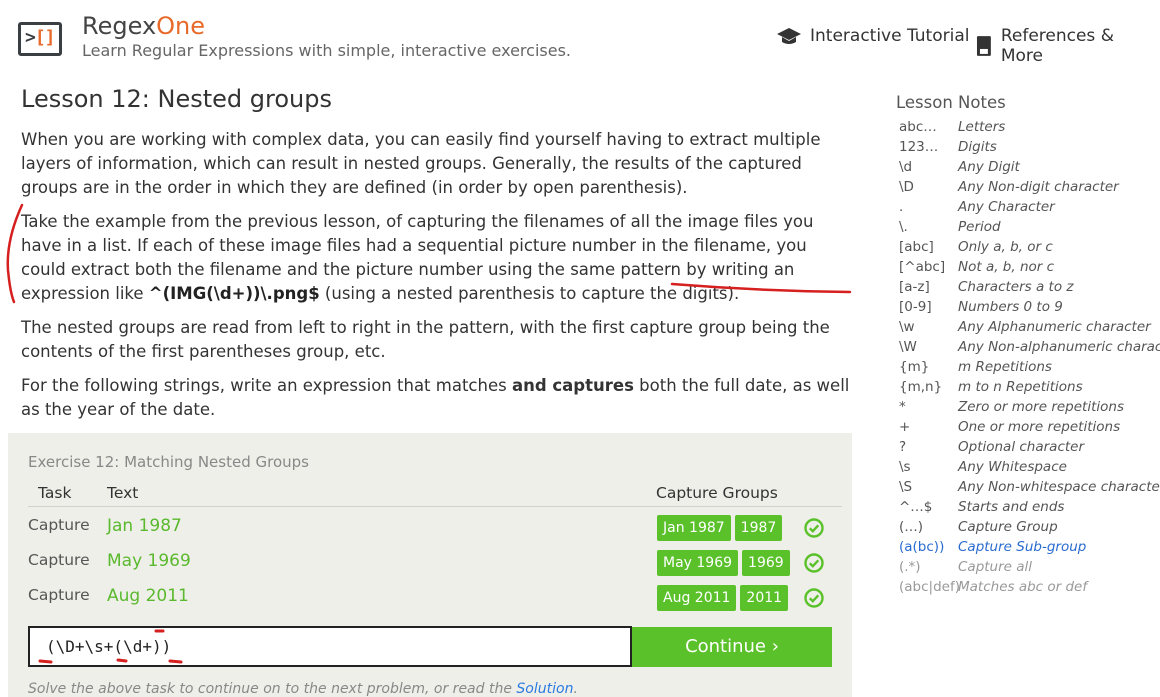 The width and height of the screenshot is (1160, 697). What do you see at coordinates (982, 127) in the screenshot?
I see `note-description: Letters` at bounding box center [982, 127].